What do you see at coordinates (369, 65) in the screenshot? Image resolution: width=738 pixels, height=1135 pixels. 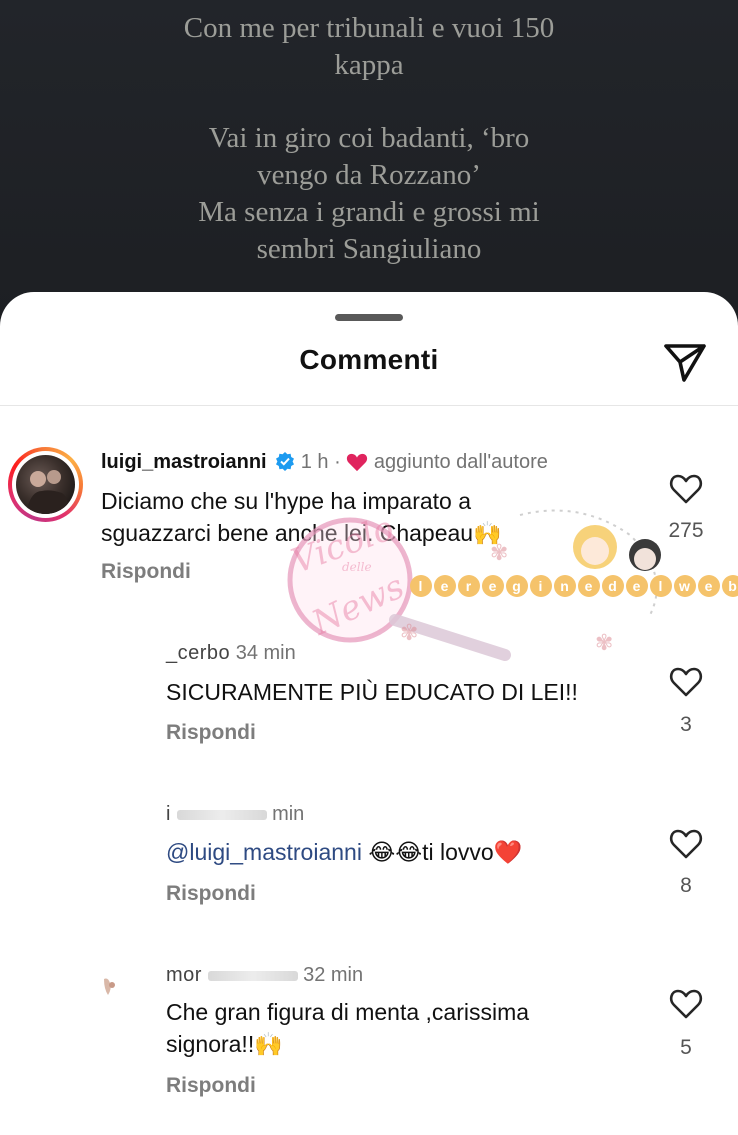 I see `lyric-line: kappa` at bounding box center [369, 65].